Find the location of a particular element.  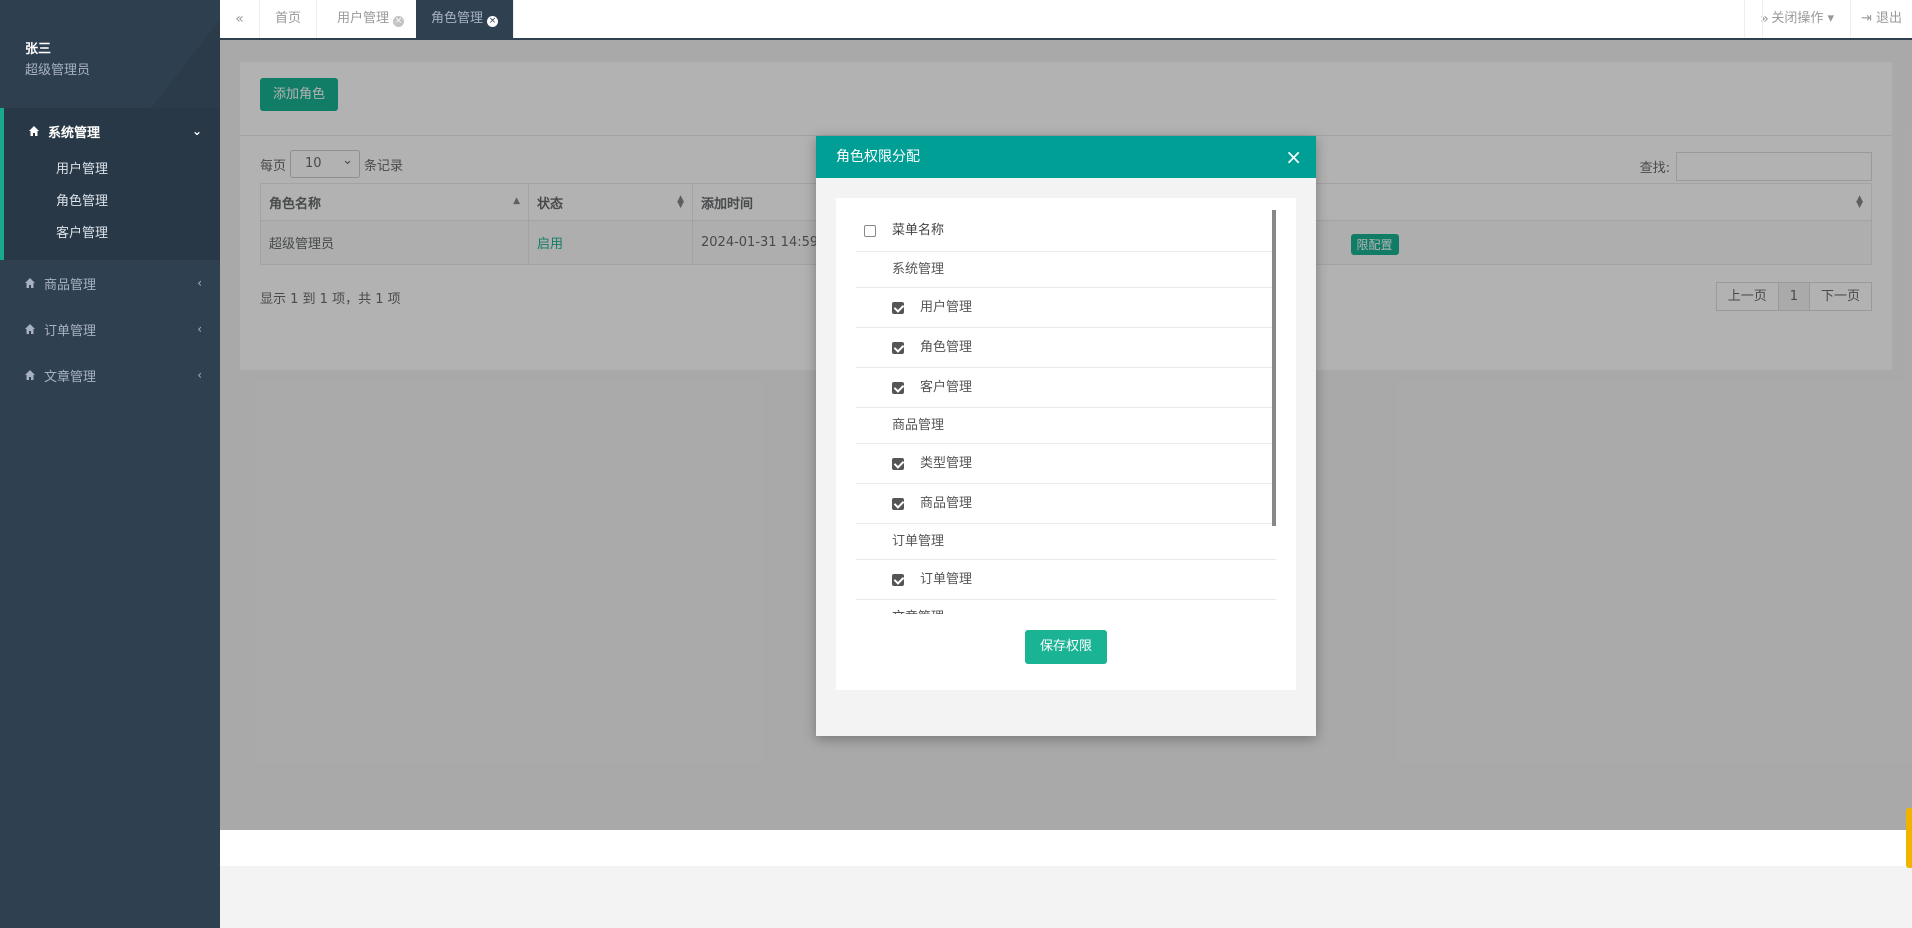

footer-area is located at coordinates (1066, 848).